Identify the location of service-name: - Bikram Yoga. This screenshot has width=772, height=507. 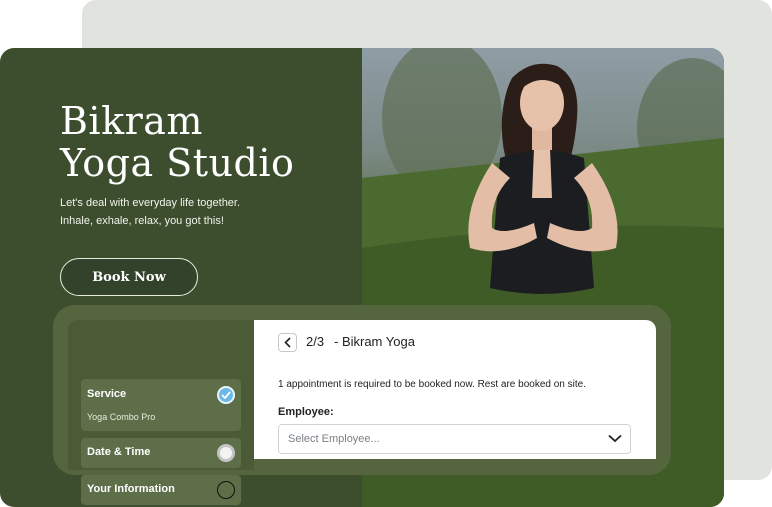
(374, 341).